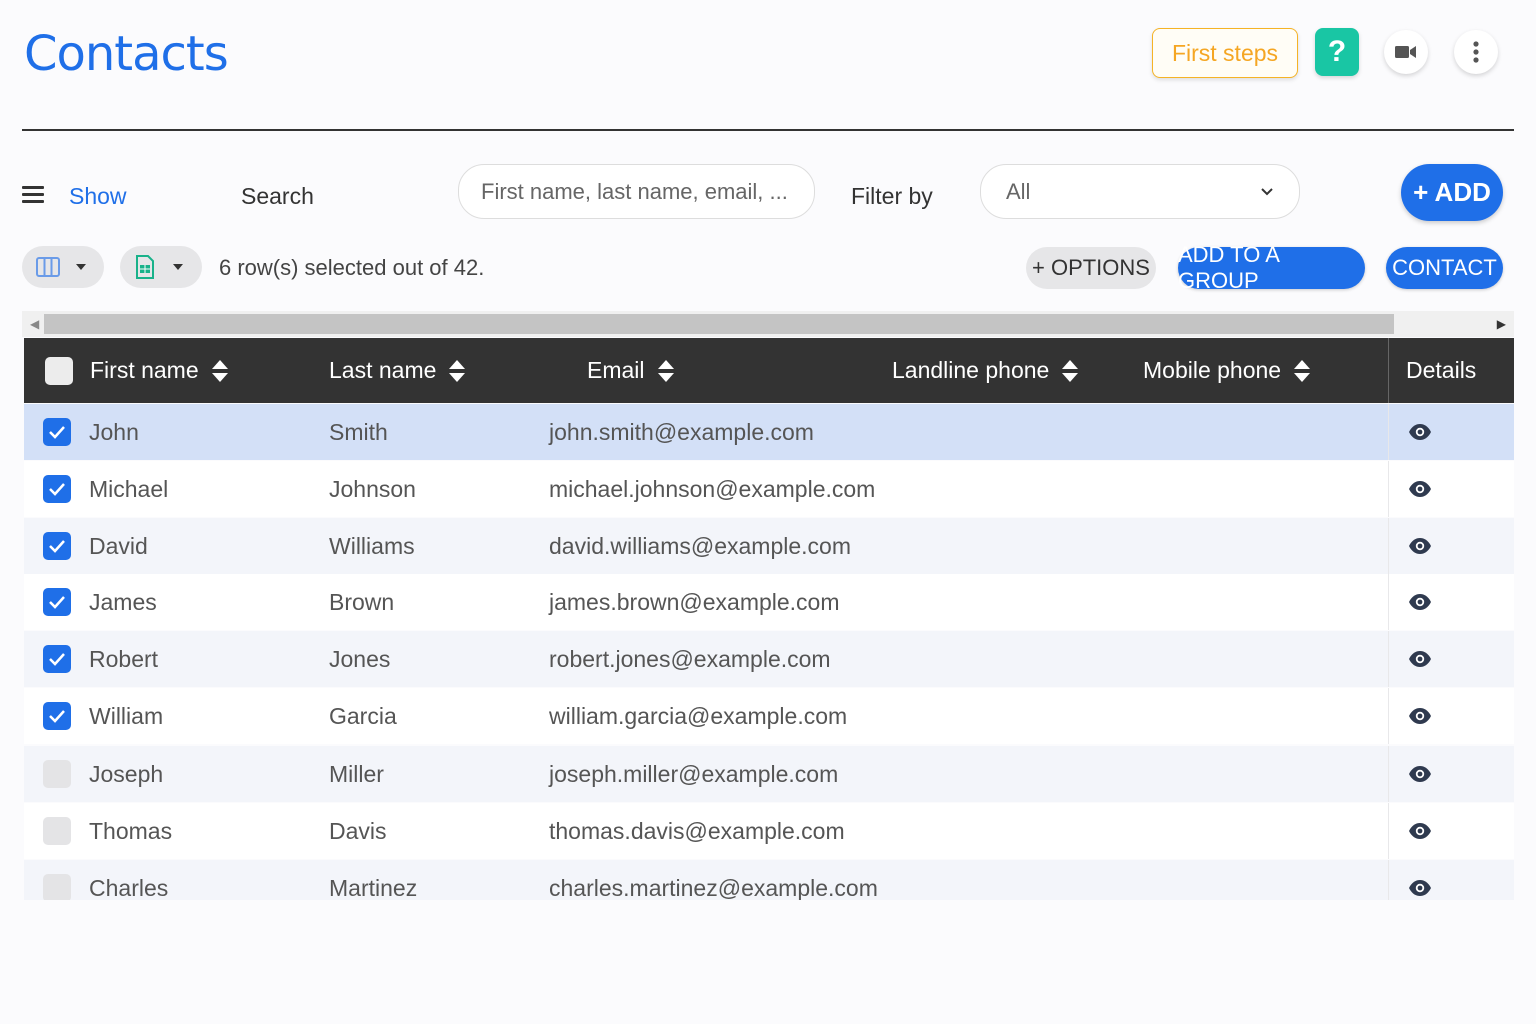 The image size is (1536, 1024). I want to click on first-steps-button: First steps, so click(1225, 53).